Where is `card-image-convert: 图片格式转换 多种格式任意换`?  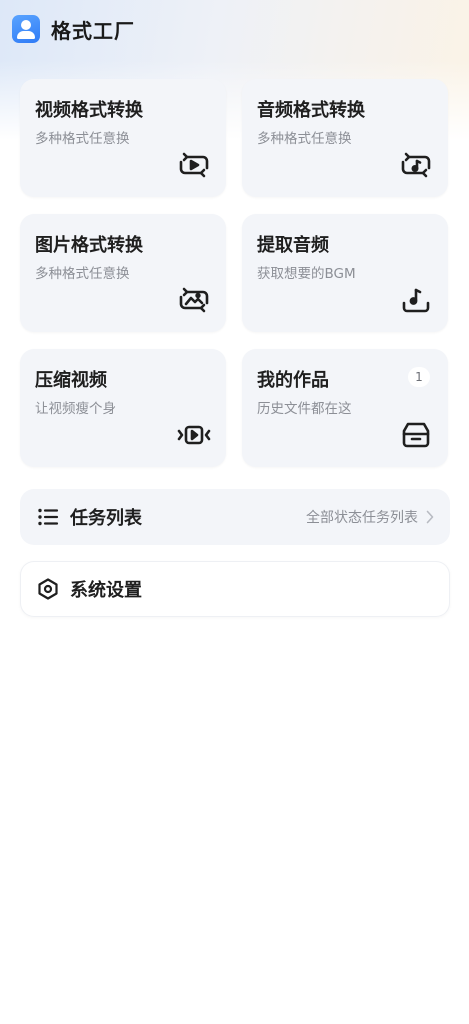
card-image-convert: 图片格式转换 多种格式任意换 is located at coordinates (123, 273).